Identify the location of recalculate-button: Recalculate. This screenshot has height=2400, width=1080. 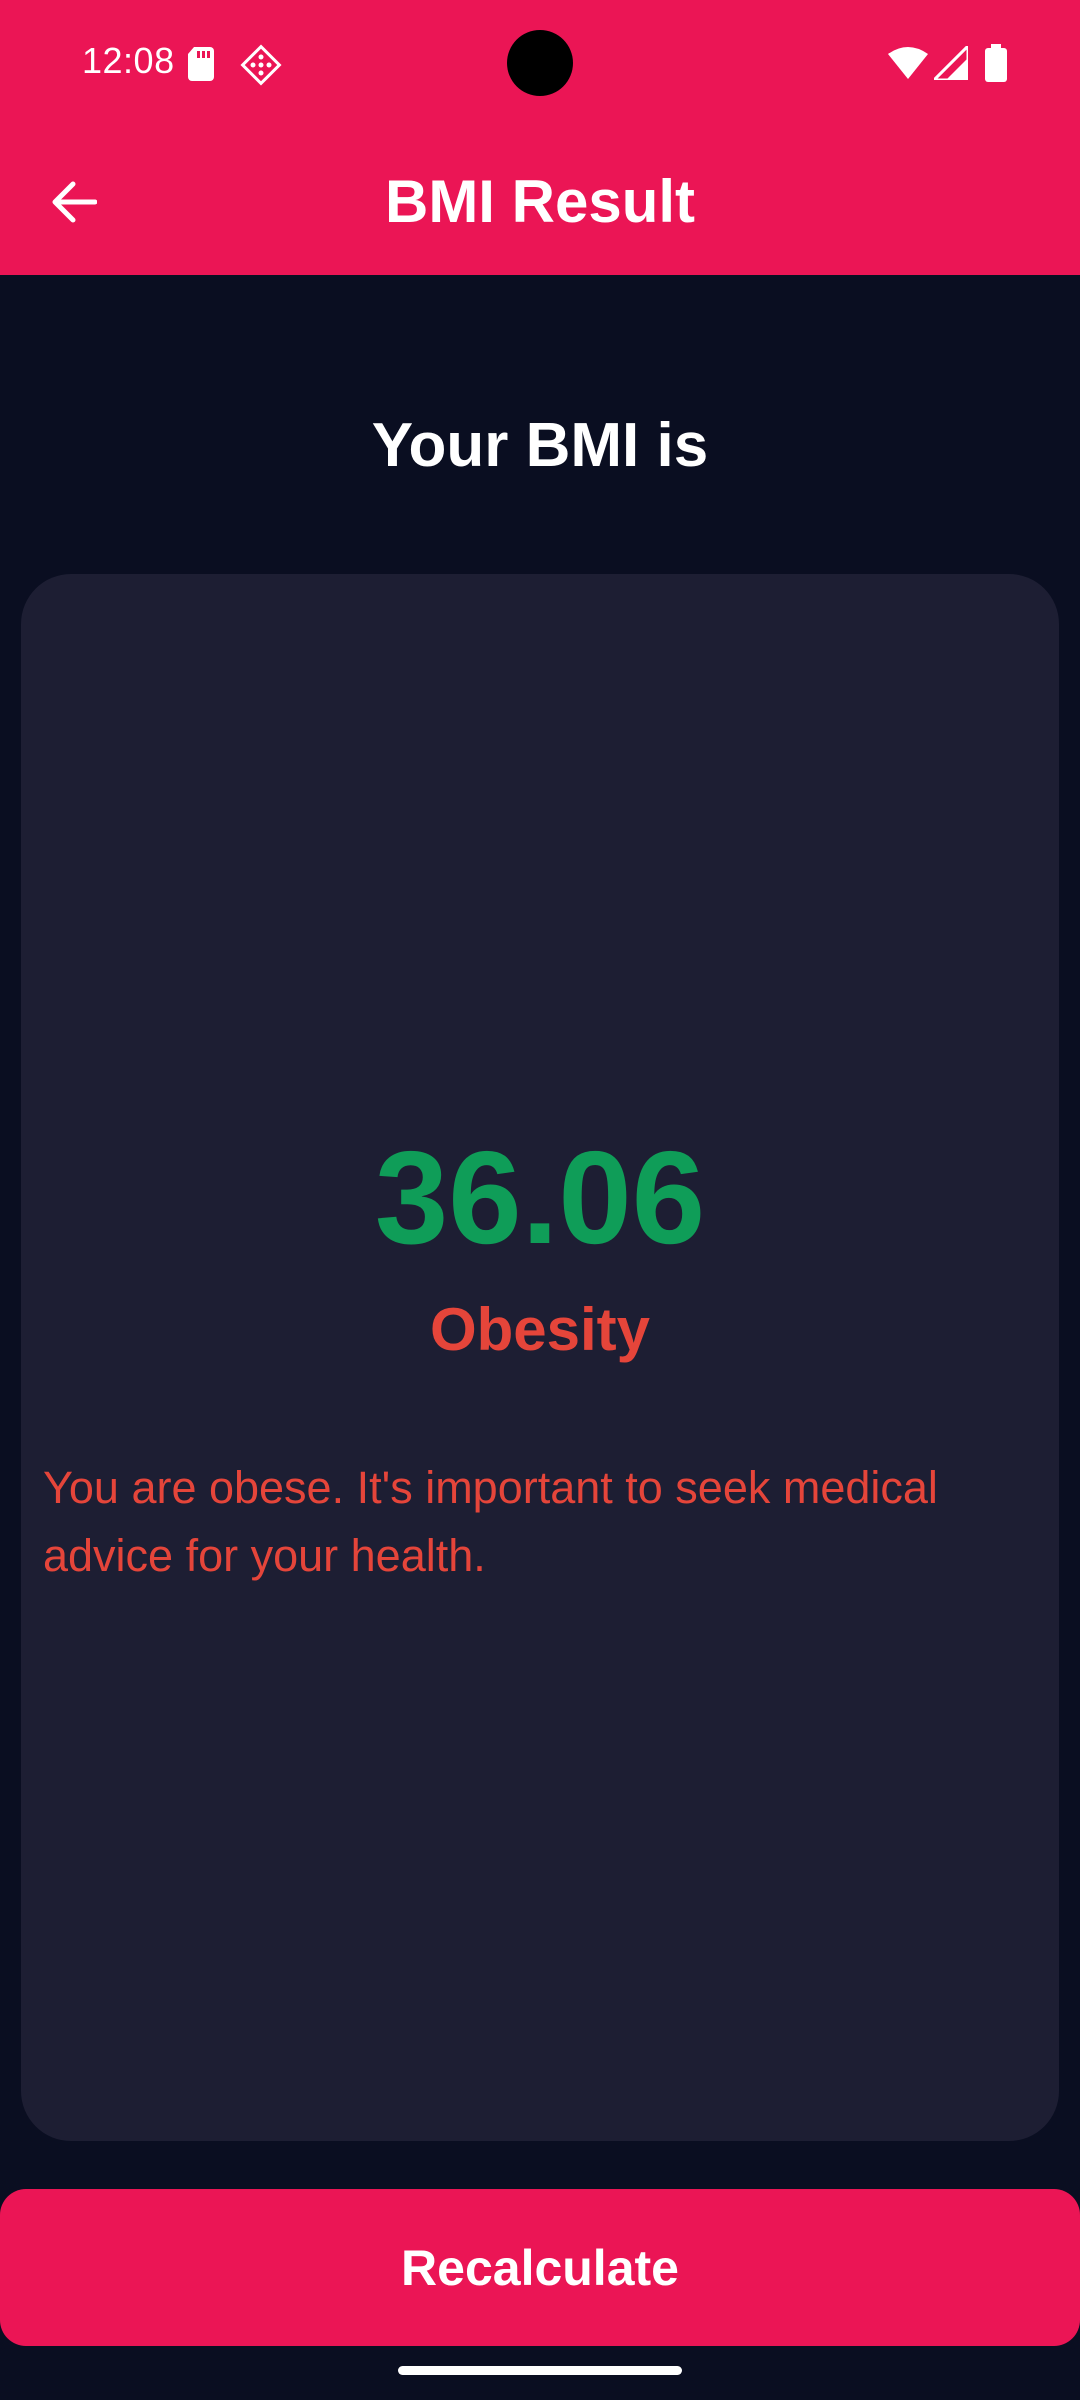
(540, 2267).